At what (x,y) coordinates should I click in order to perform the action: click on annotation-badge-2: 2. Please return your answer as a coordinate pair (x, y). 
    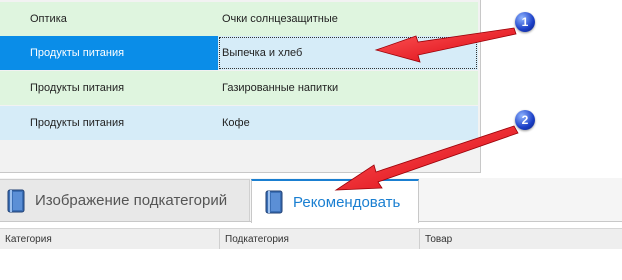
    Looking at the image, I should click on (525, 120).